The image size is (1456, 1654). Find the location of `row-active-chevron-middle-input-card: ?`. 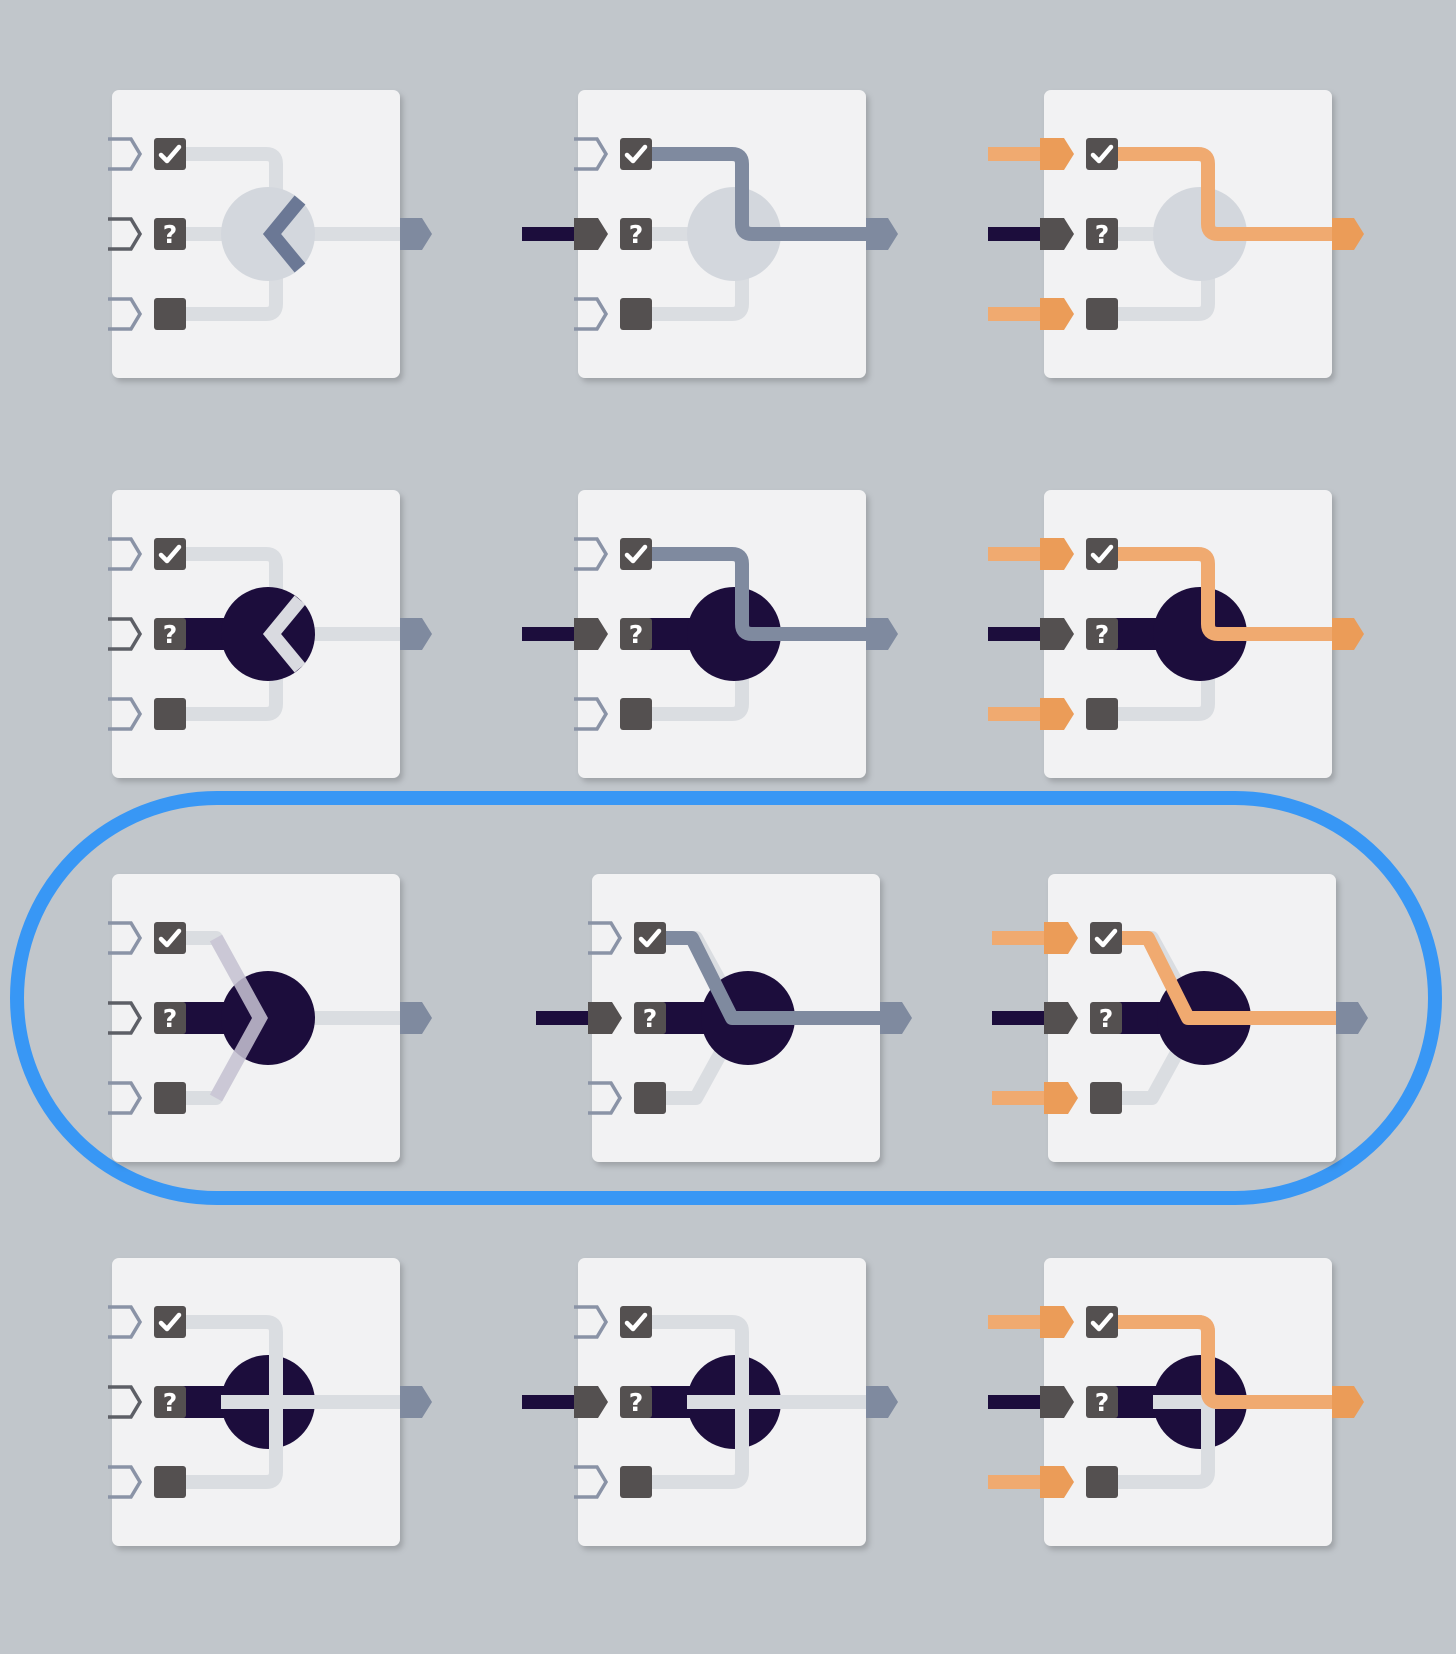

row-active-chevron-middle-input-card: ? is located at coordinates (710, 634).